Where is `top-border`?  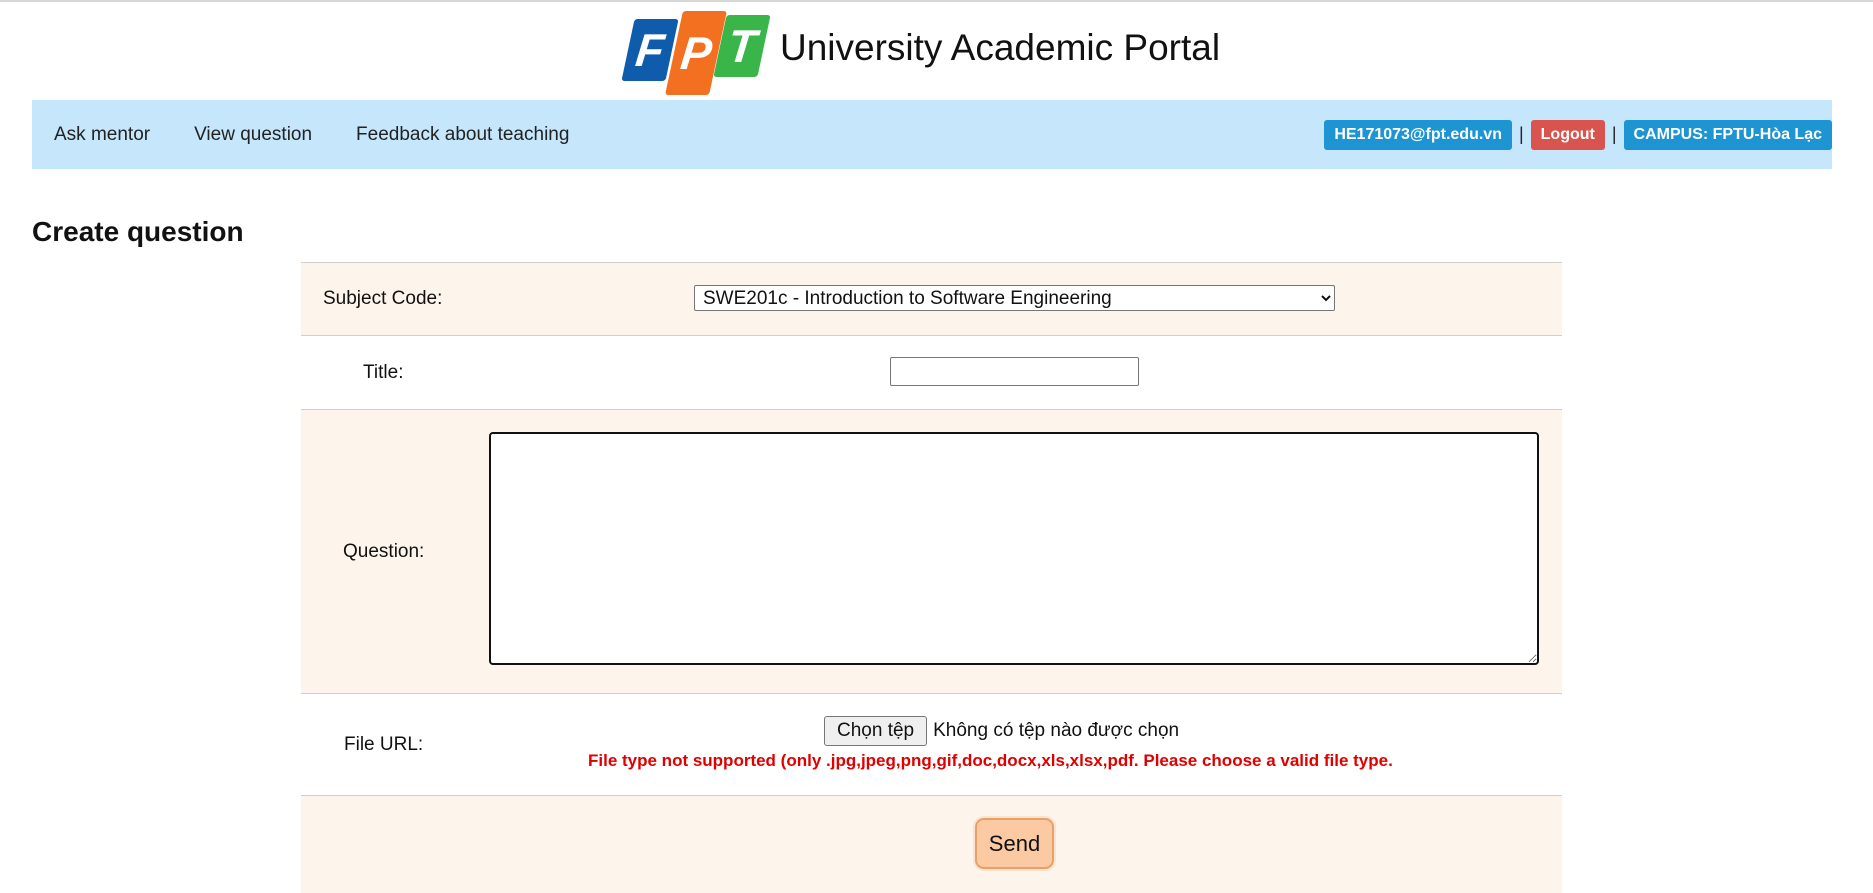
top-border is located at coordinates (936, 1).